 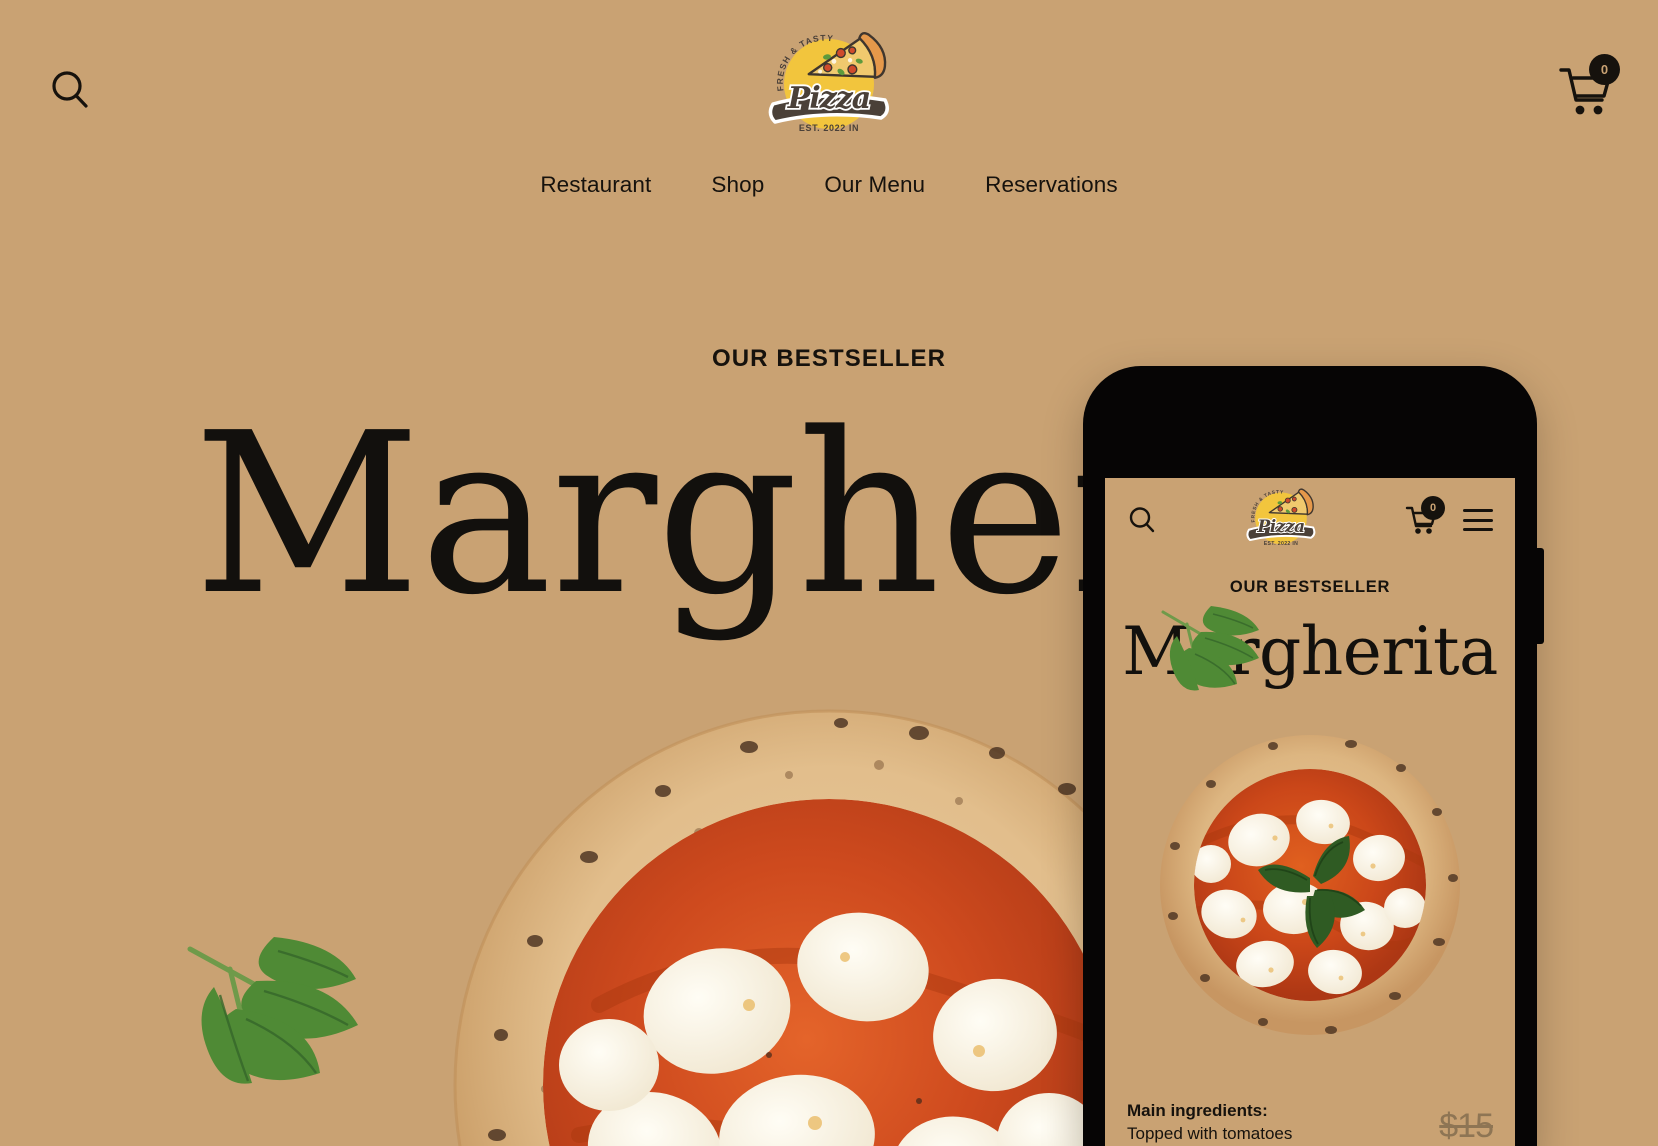 I want to click on site-header: FRESH & TASTY Pizza EST. 2022 IN 0, so click(x=829, y=80).